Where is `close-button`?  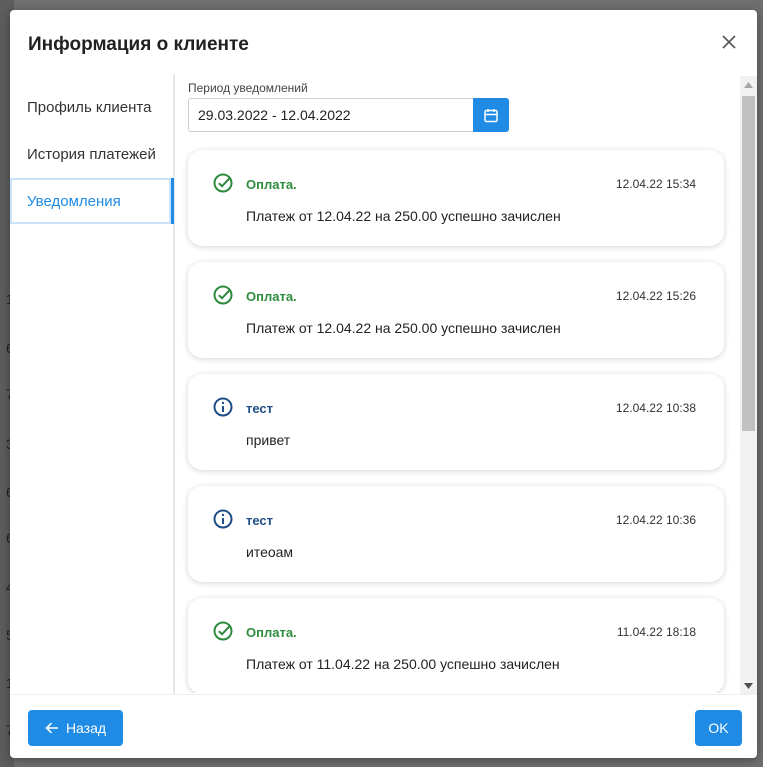 close-button is located at coordinates (729, 42).